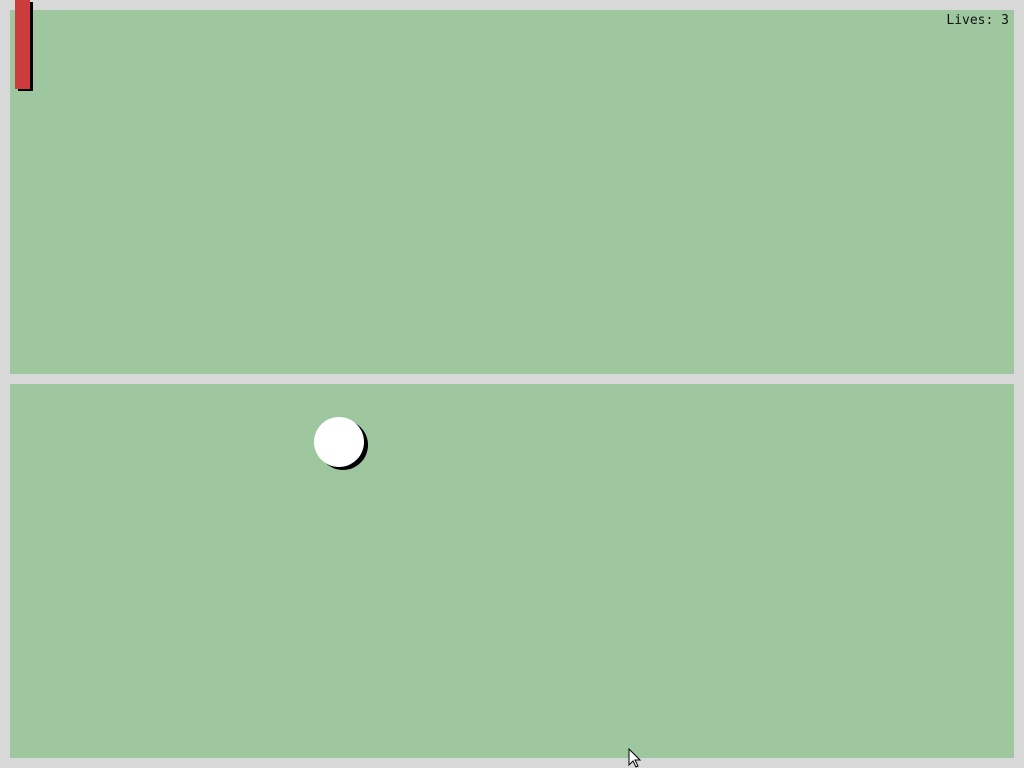 This screenshot has width=1024, height=768. What do you see at coordinates (977, 20) in the screenshot?
I see `lives-counter: Lives: 3` at bounding box center [977, 20].